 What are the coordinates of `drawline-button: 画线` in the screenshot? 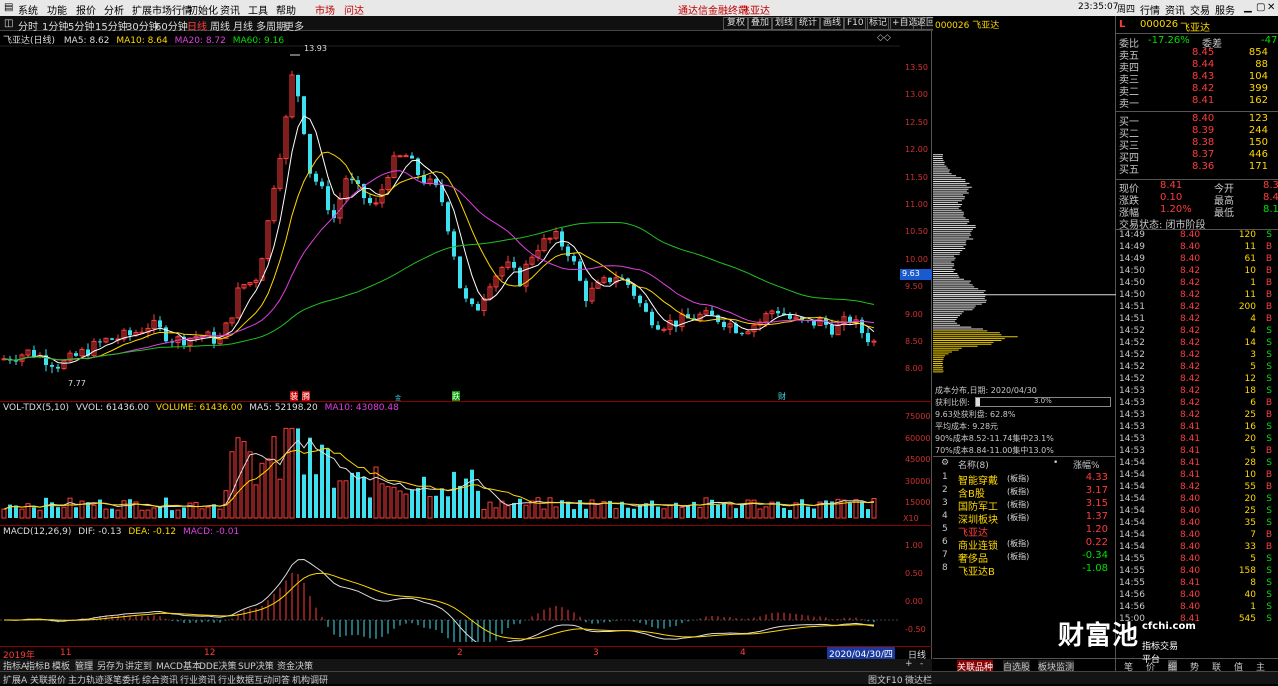 It's located at (832, 23).